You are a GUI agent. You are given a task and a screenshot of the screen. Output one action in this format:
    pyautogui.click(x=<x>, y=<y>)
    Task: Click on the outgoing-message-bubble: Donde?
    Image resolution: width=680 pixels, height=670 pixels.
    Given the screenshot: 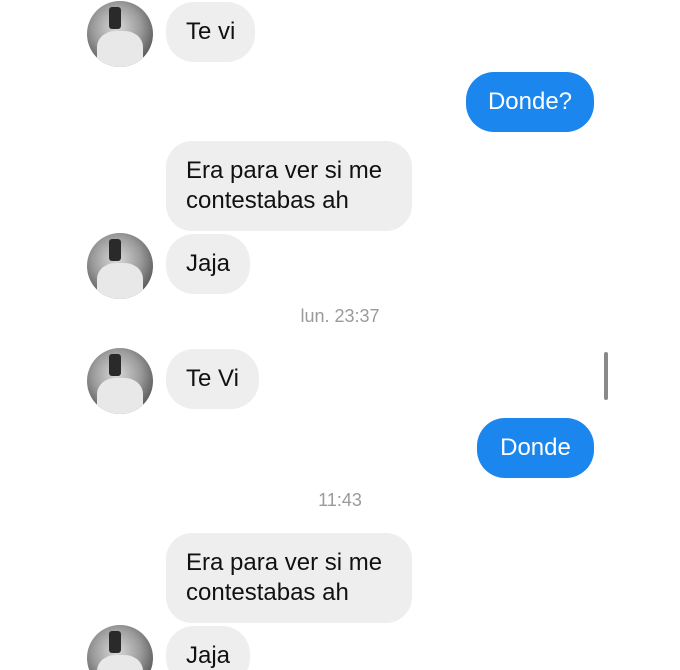 What is the action you would take?
    pyautogui.click(x=530, y=102)
    